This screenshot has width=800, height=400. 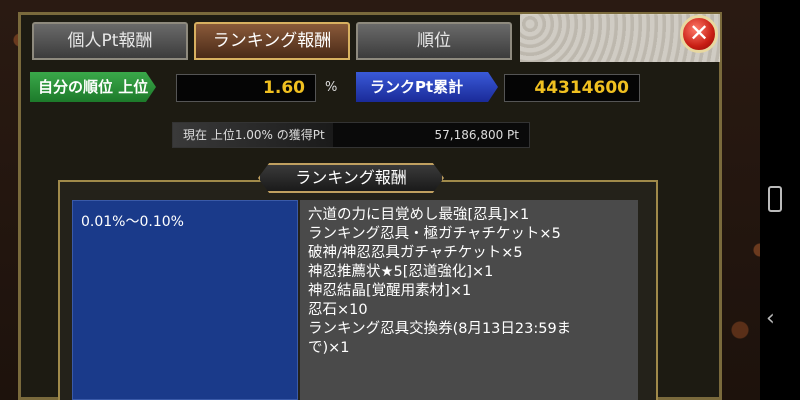 What do you see at coordinates (434, 41) in the screenshot?
I see `tab-rank: 順位` at bounding box center [434, 41].